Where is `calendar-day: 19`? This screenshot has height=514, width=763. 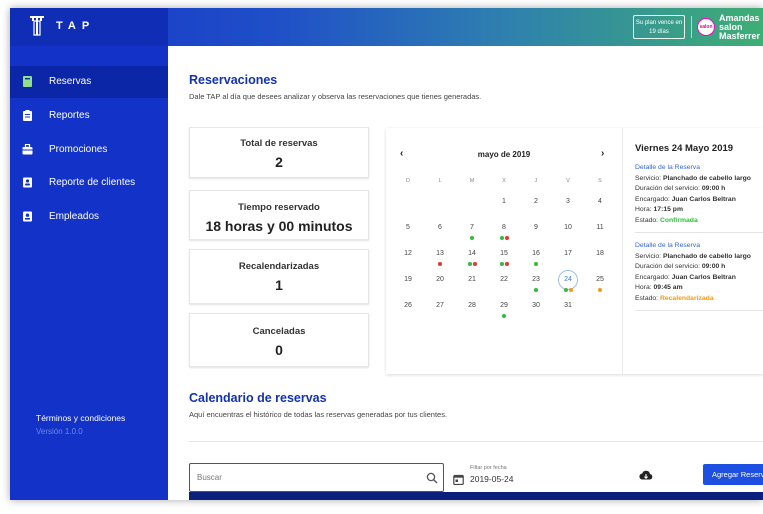 calendar-day: 19 is located at coordinates (408, 279).